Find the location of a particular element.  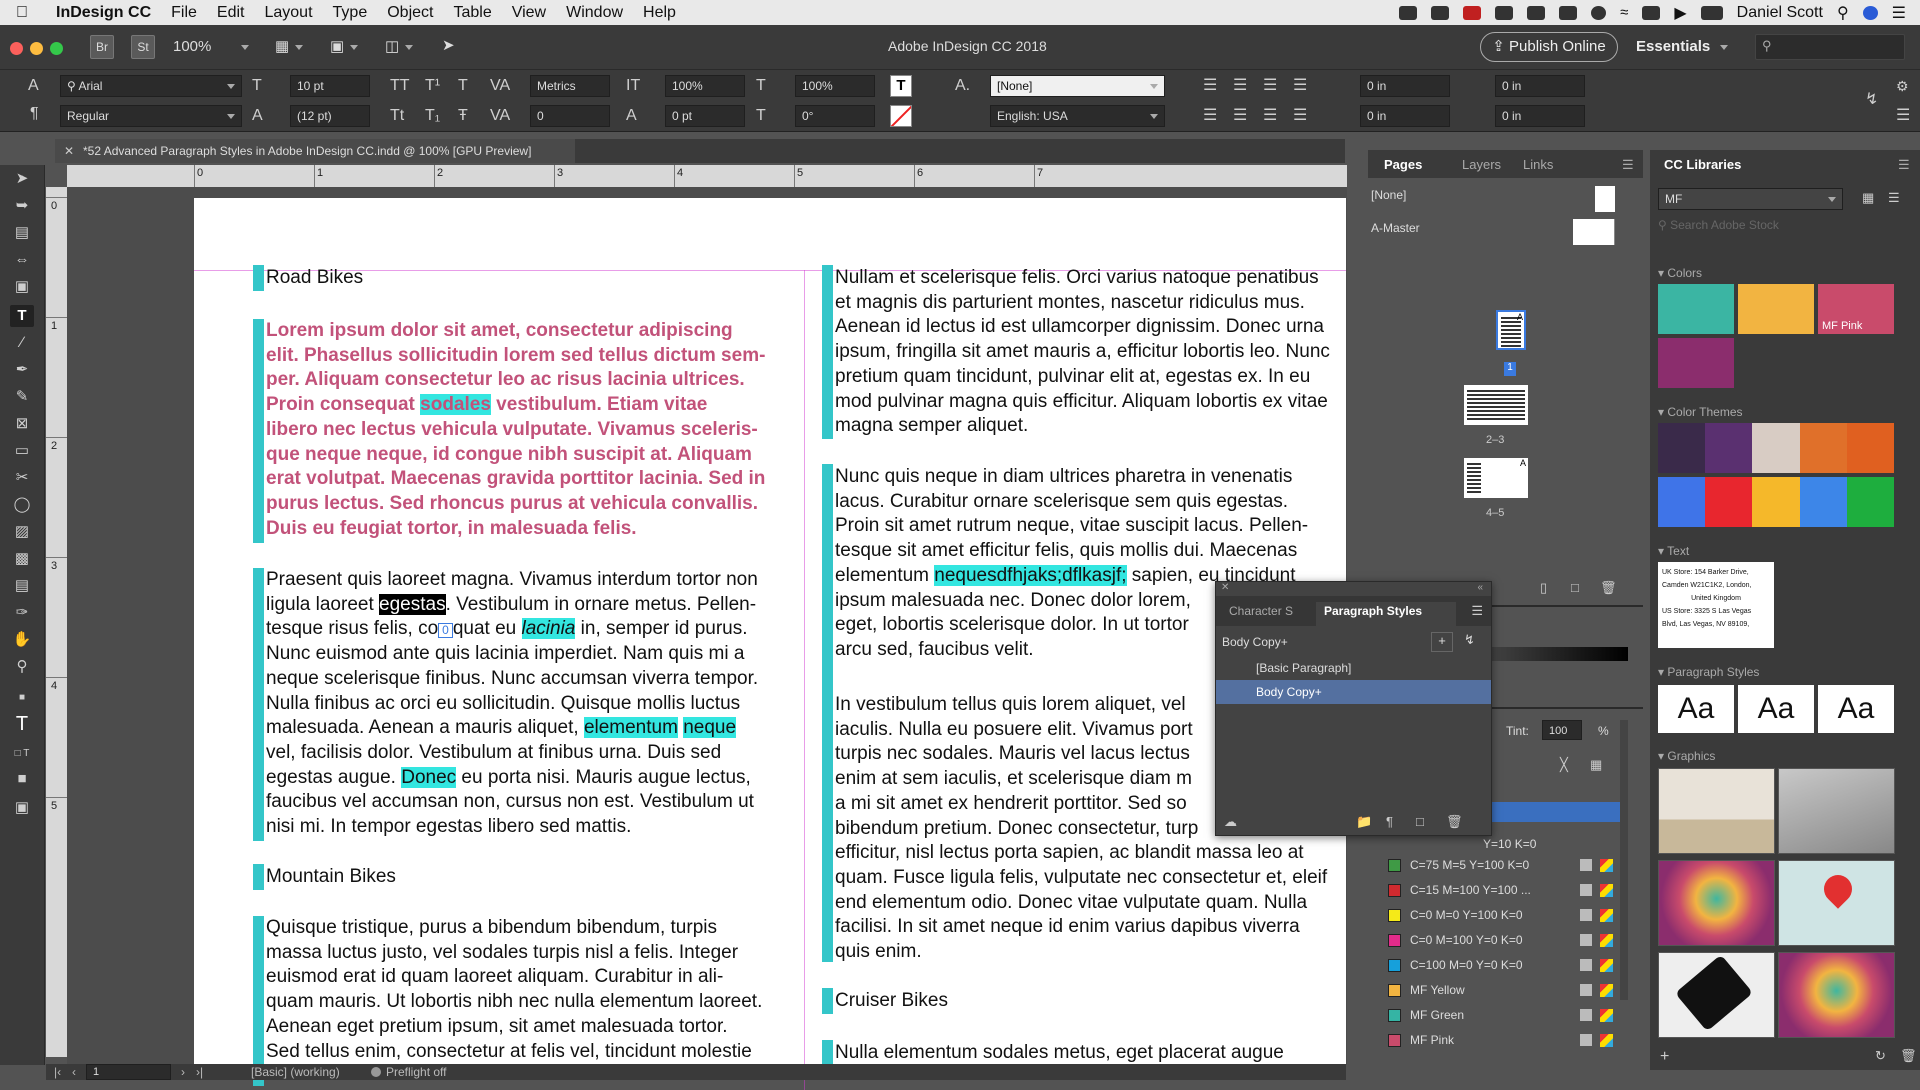

page-1-thumbnail: A is located at coordinates (1511, 330).